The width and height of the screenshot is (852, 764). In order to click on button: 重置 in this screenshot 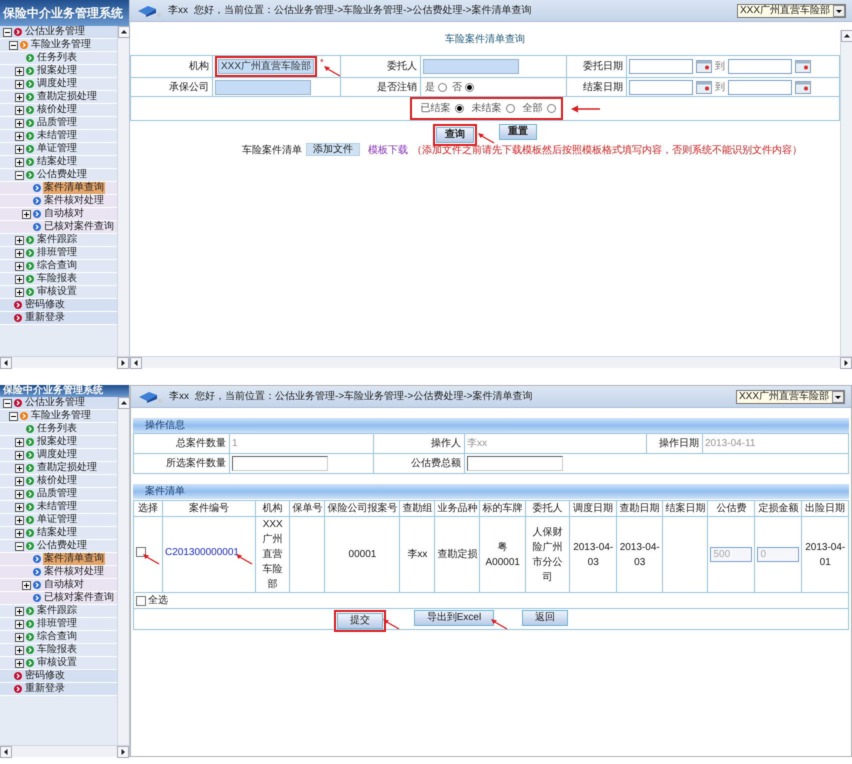, I will do `click(518, 132)`.